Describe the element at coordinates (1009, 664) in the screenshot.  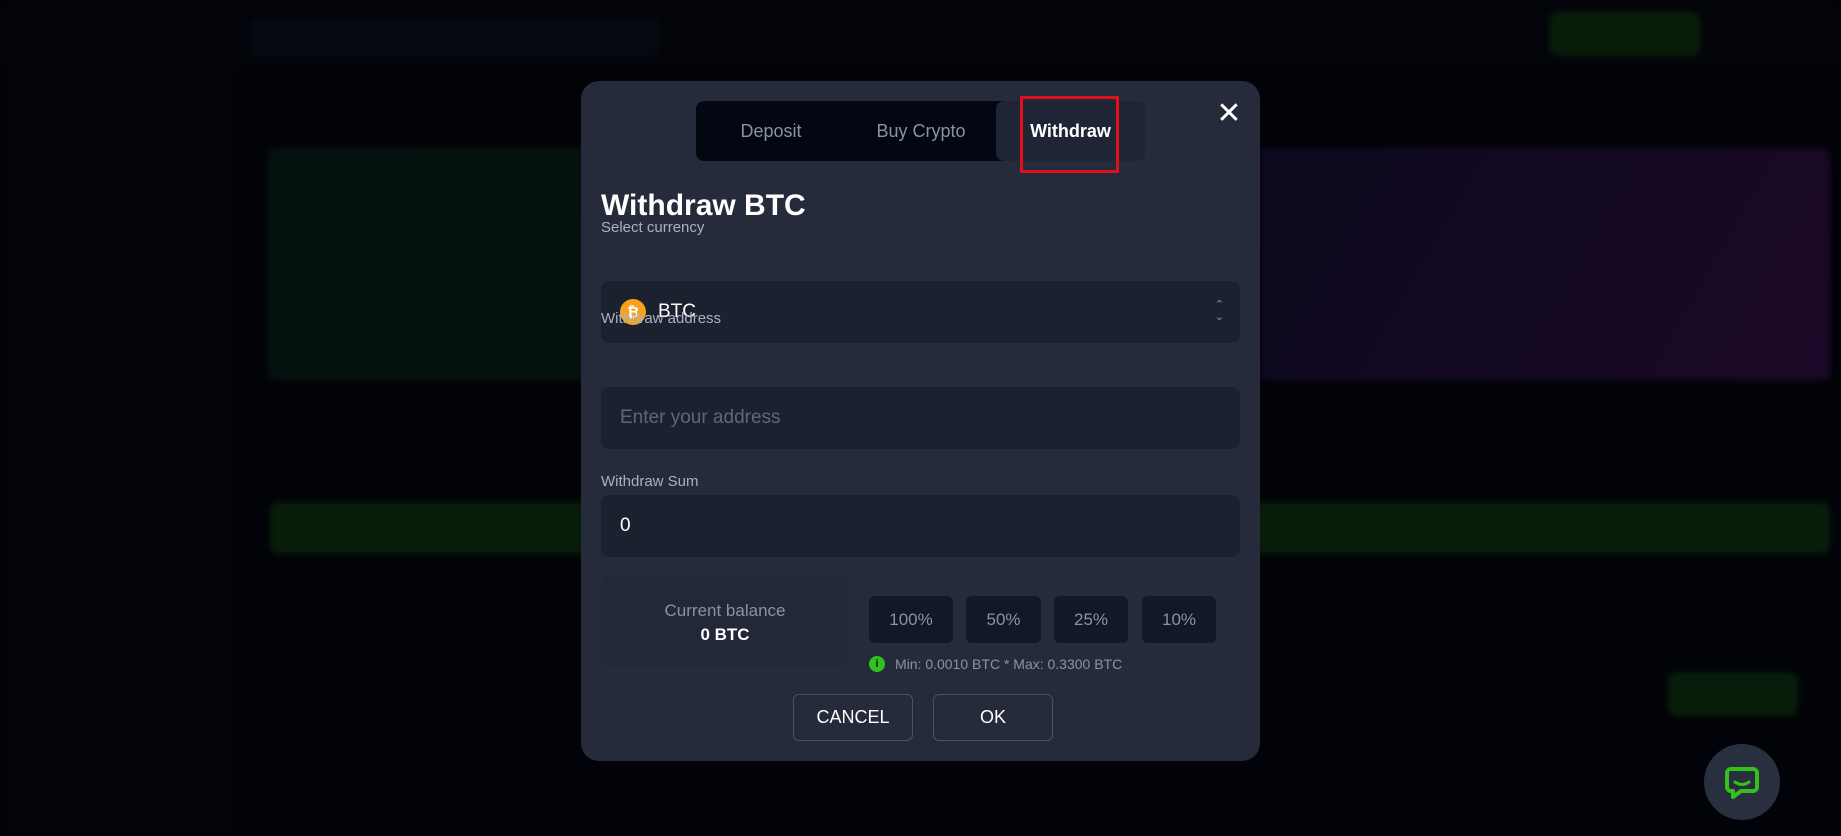
I see `limits-text: Min: 0.0010 BTC * Max: 0.3300 BTC` at that location.